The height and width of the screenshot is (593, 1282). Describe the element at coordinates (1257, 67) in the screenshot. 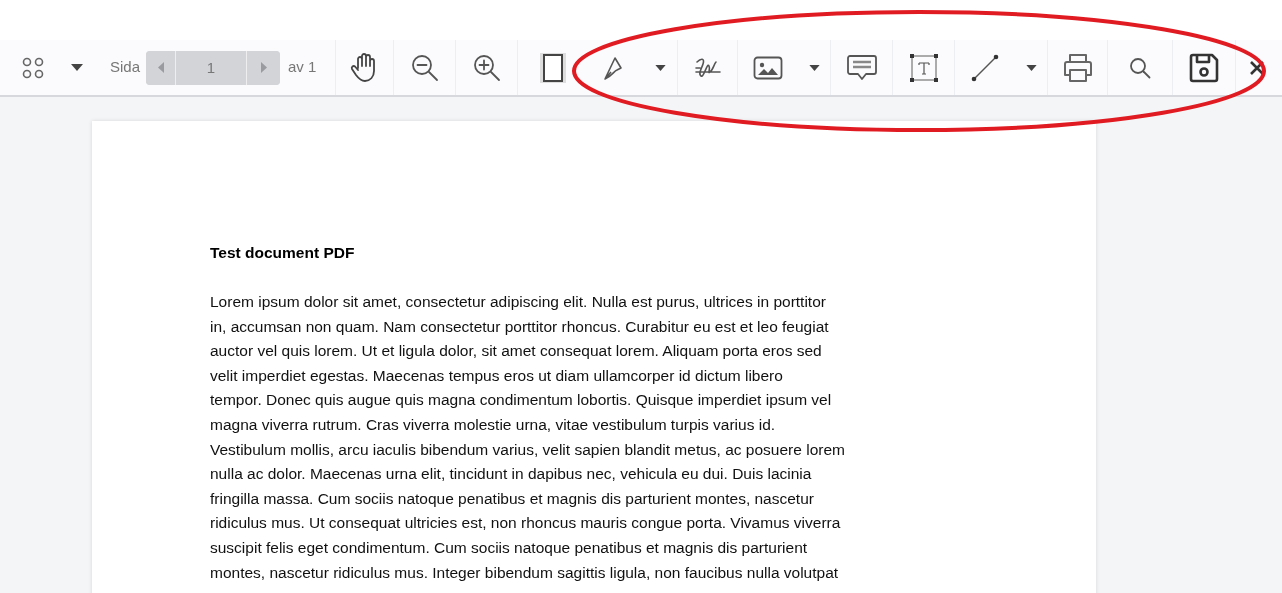

I see `close-icon` at that location.